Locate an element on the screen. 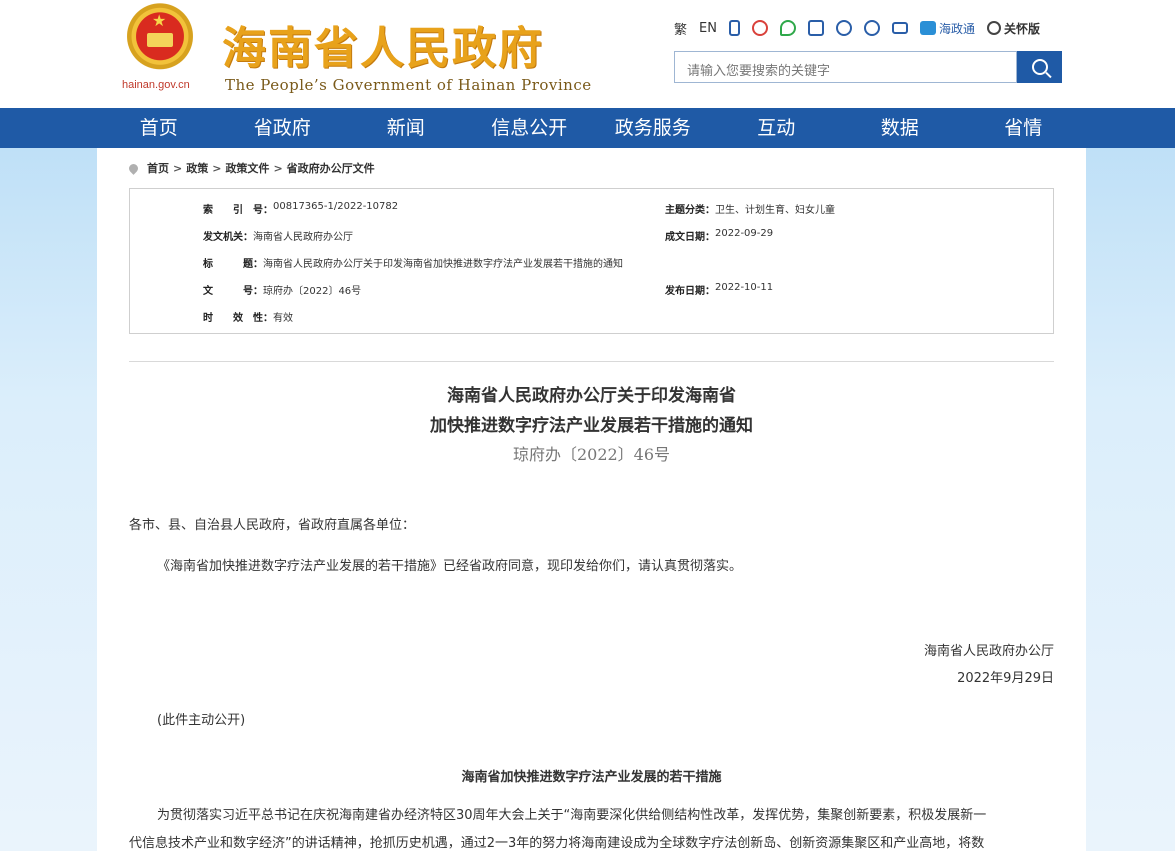 Image resolution: width=1175 pixels, height=851 pixels. haizhengtong-link: 海政通 is located at coordinates (947, 28).